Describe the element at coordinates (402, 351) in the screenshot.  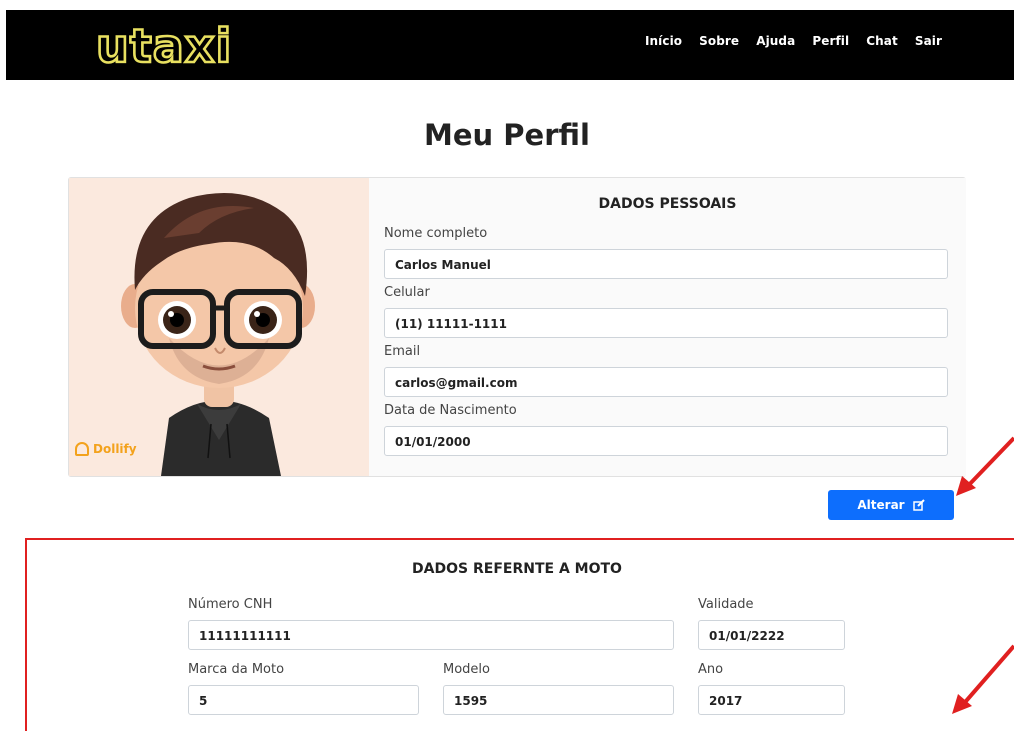
I see `email-label: Email` at that location.